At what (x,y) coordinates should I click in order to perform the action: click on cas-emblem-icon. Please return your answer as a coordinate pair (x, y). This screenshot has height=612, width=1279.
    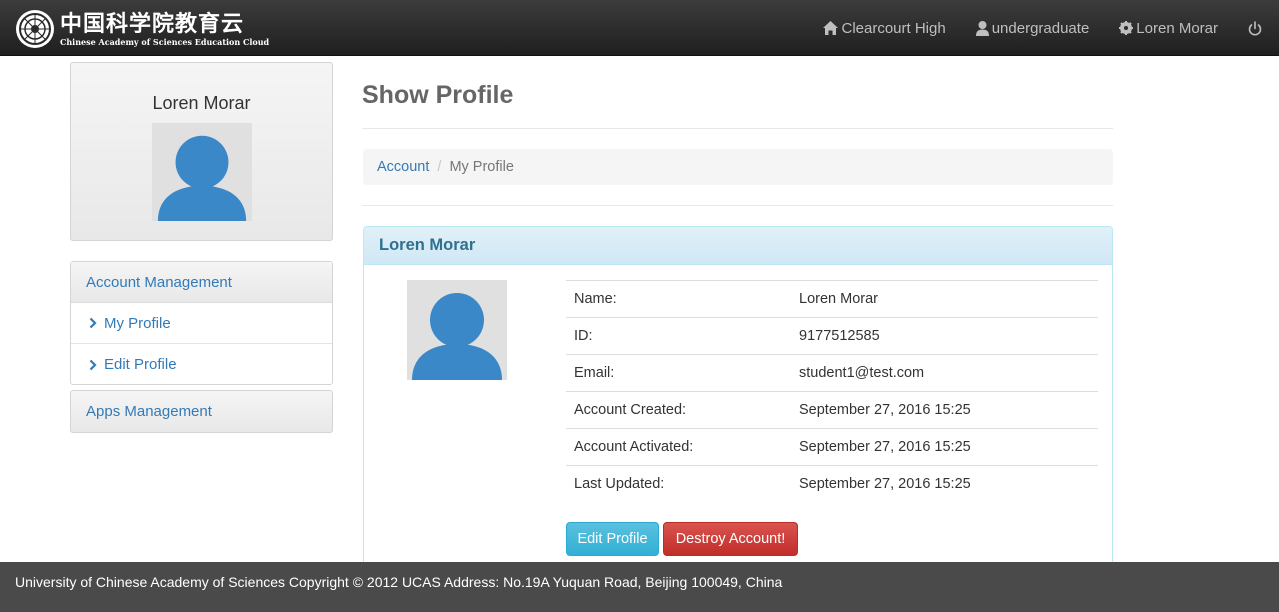
    Looking at the image, I should click on (35, 29).